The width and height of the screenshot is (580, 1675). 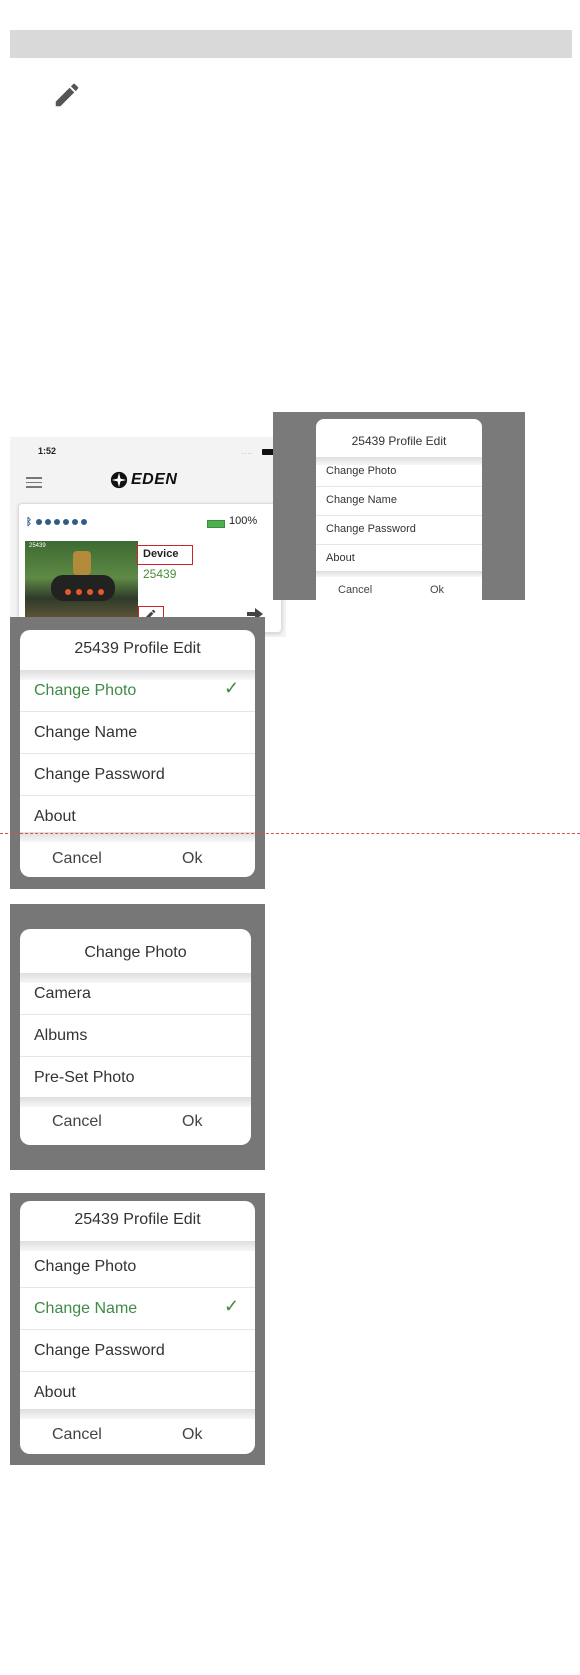 I want to click on device-card: ᛒ 100% 25439 Device 25439, so click(x=150, y=568).